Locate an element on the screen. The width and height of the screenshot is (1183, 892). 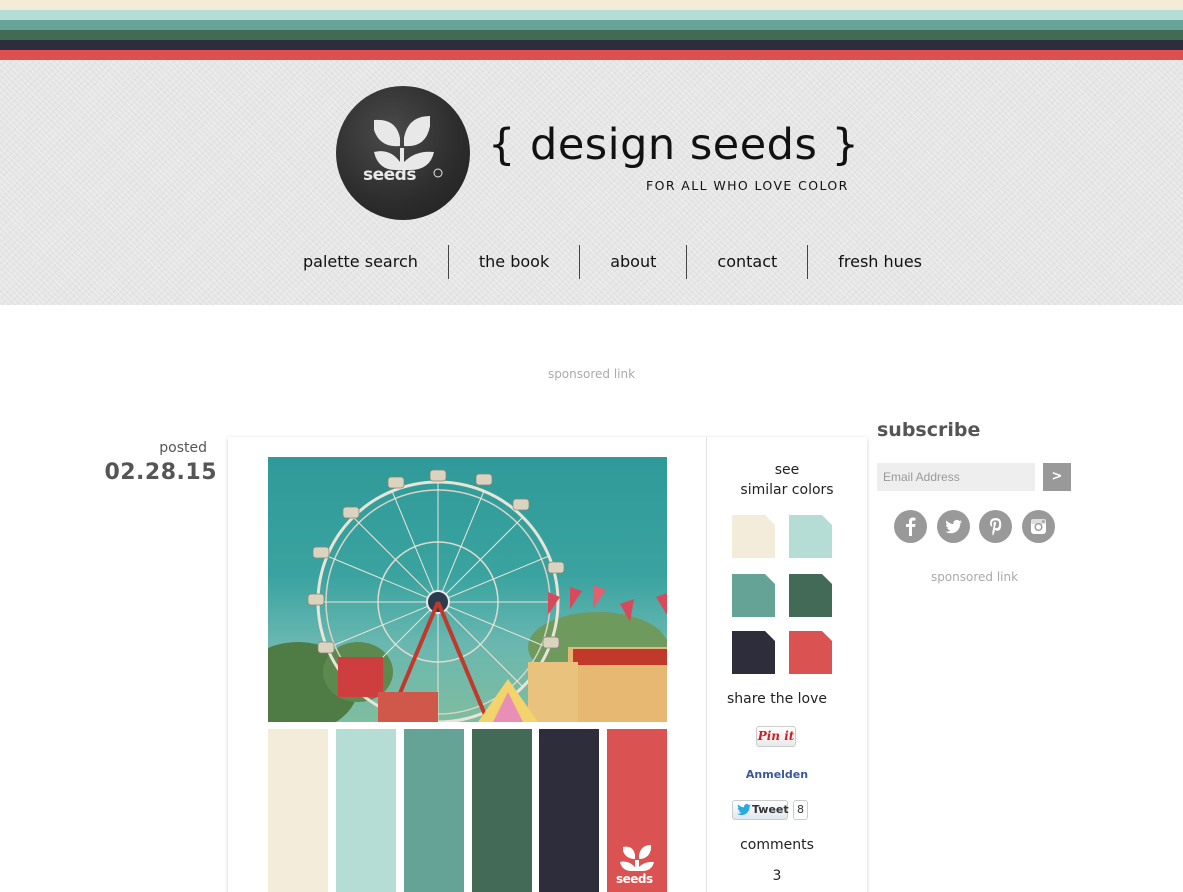
leaf-logo-icon is located at coordinates (408, 147).